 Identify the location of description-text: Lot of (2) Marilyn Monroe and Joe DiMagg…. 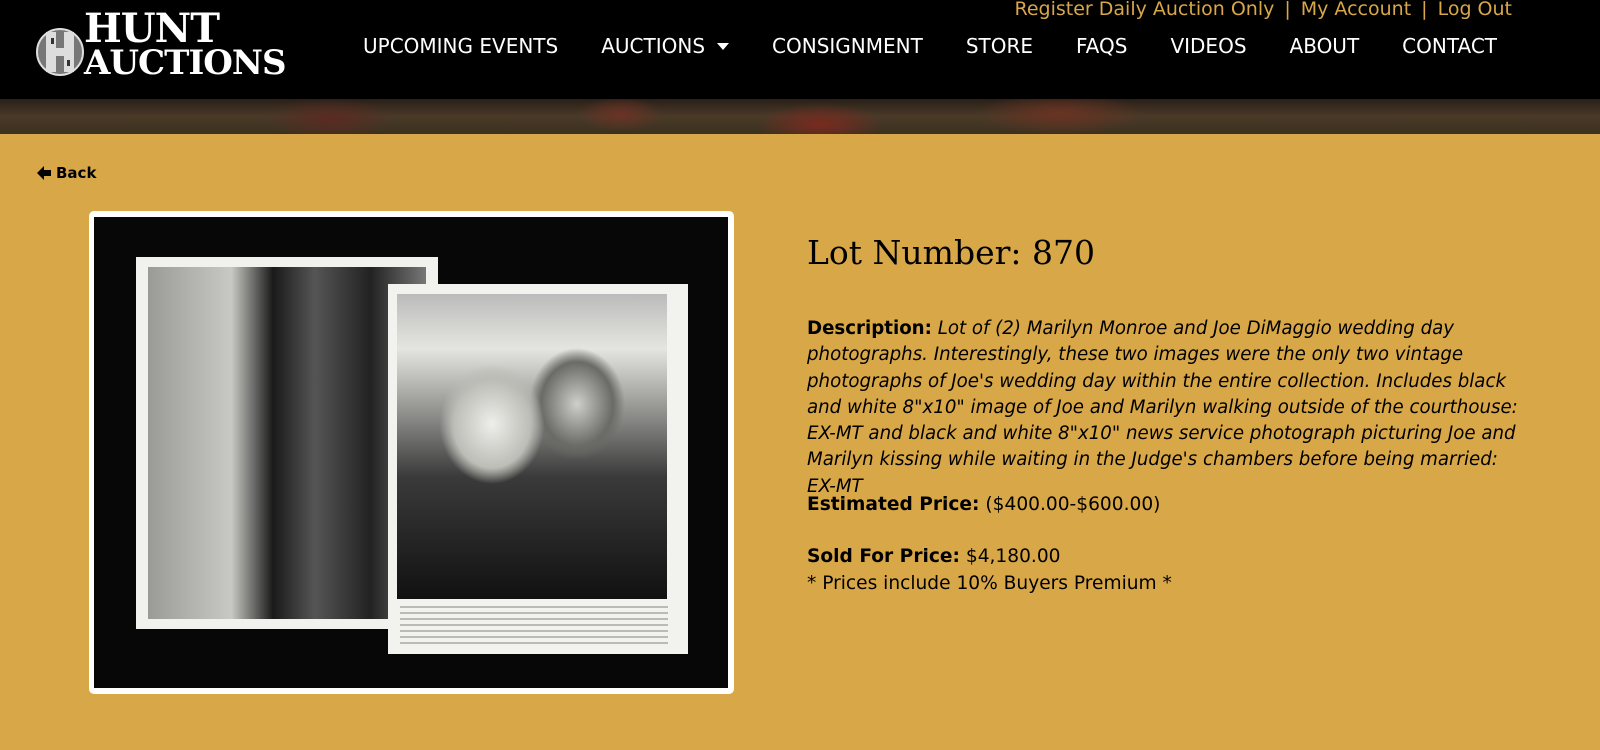
(1162, 407).